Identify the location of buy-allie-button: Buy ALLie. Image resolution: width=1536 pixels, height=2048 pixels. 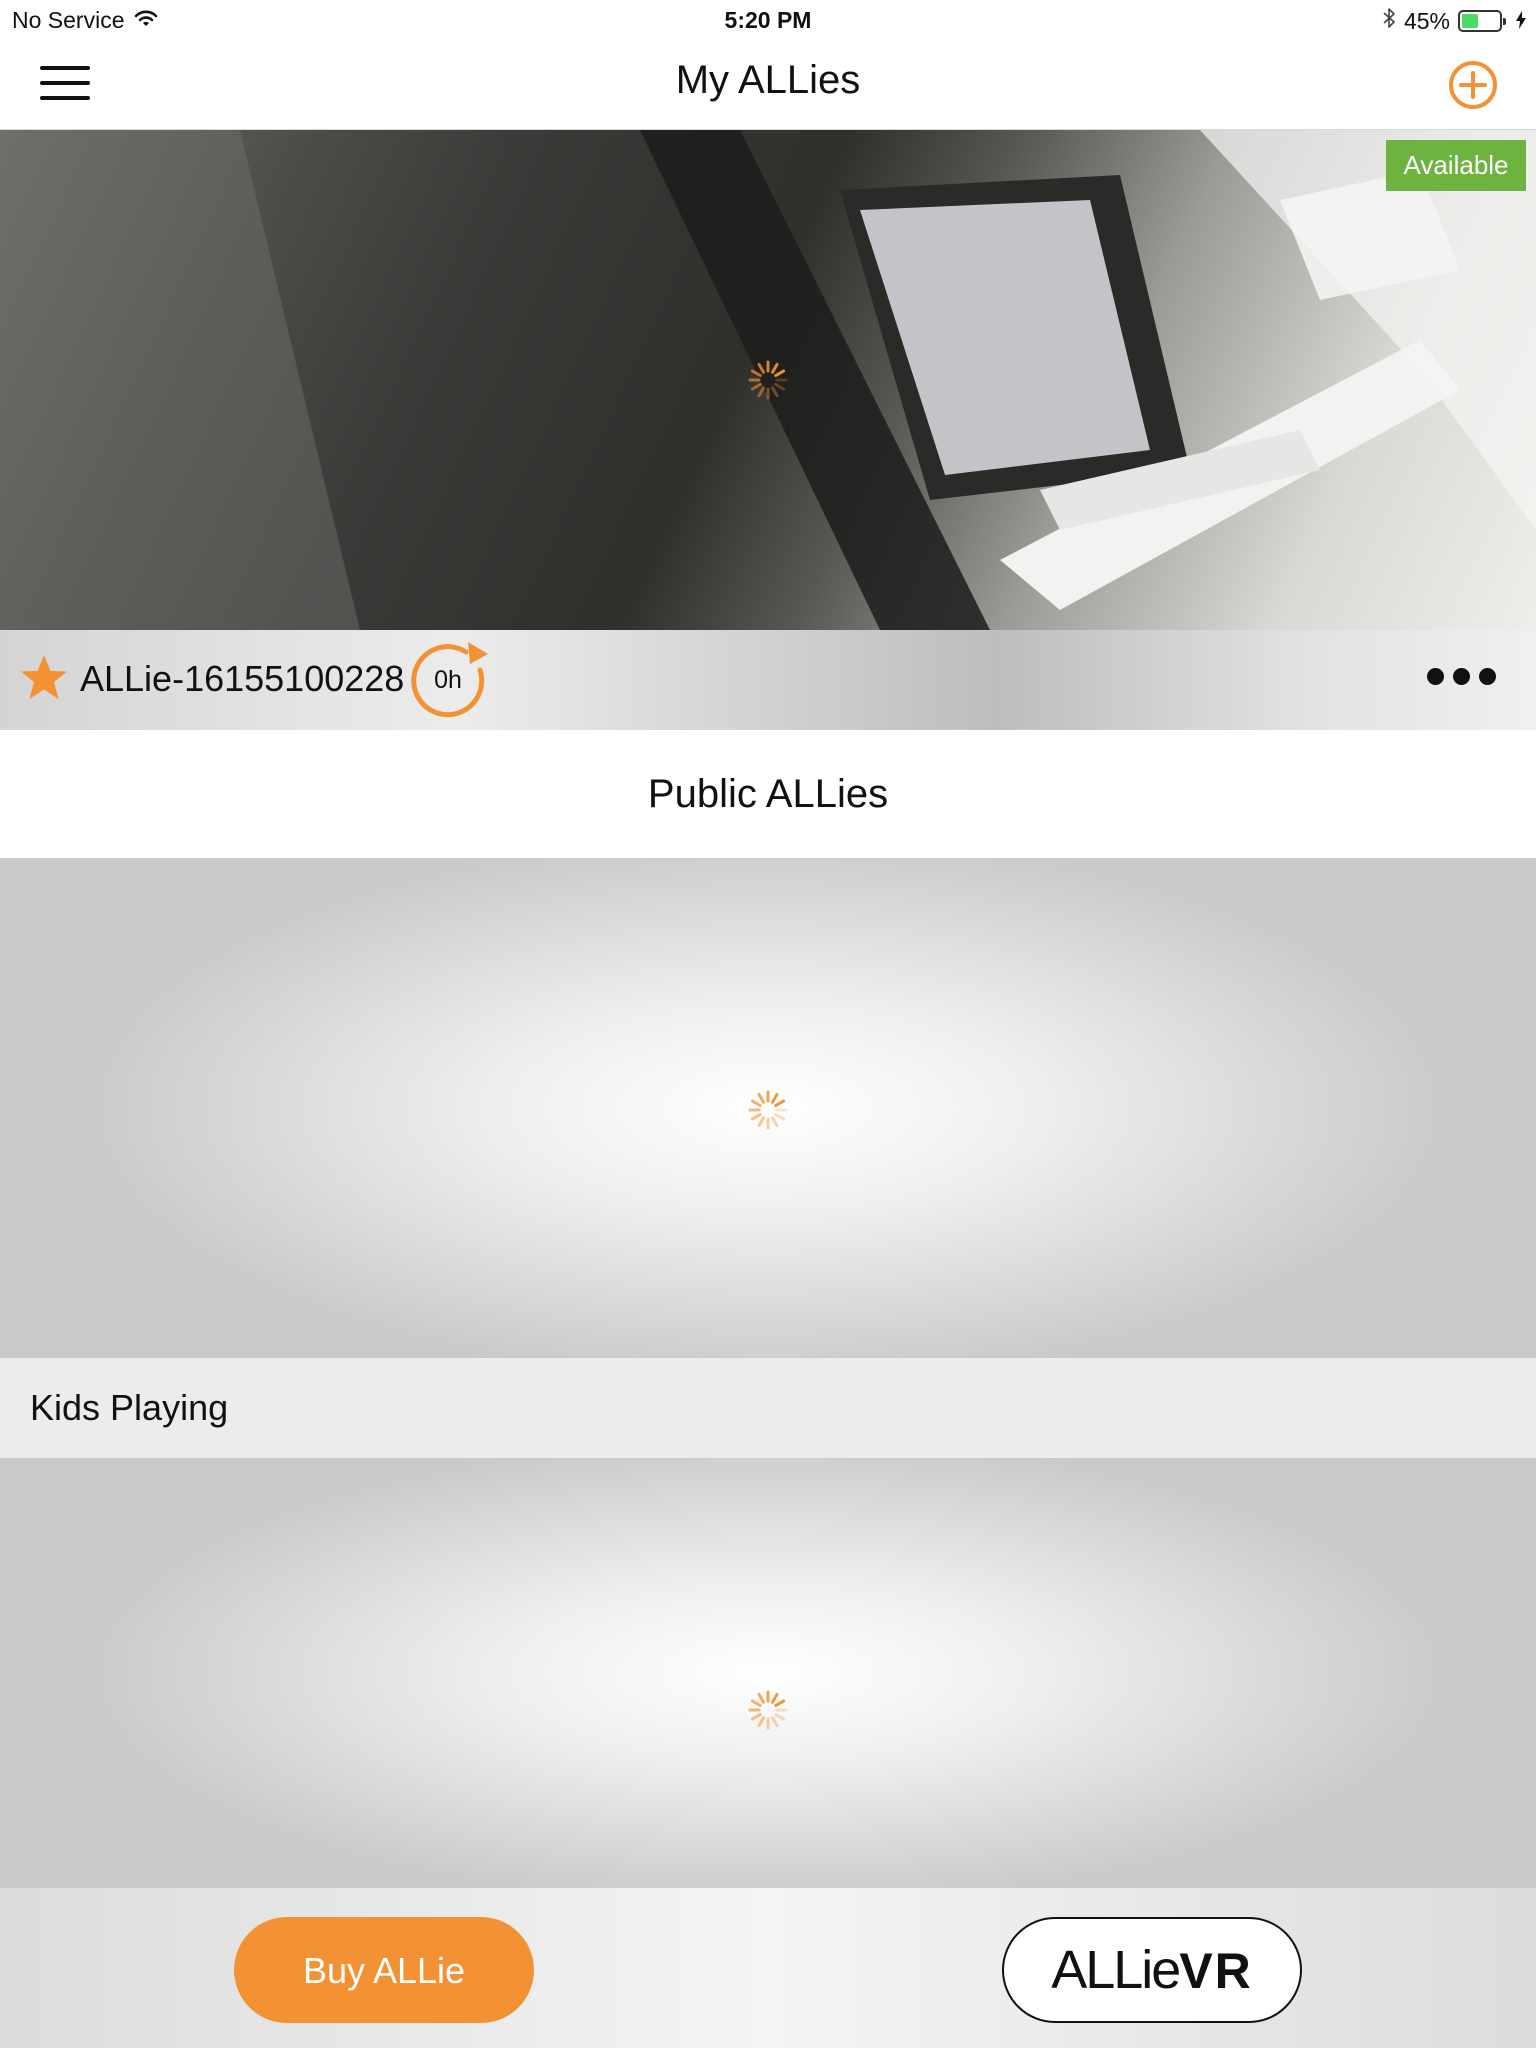
(384, 1970).